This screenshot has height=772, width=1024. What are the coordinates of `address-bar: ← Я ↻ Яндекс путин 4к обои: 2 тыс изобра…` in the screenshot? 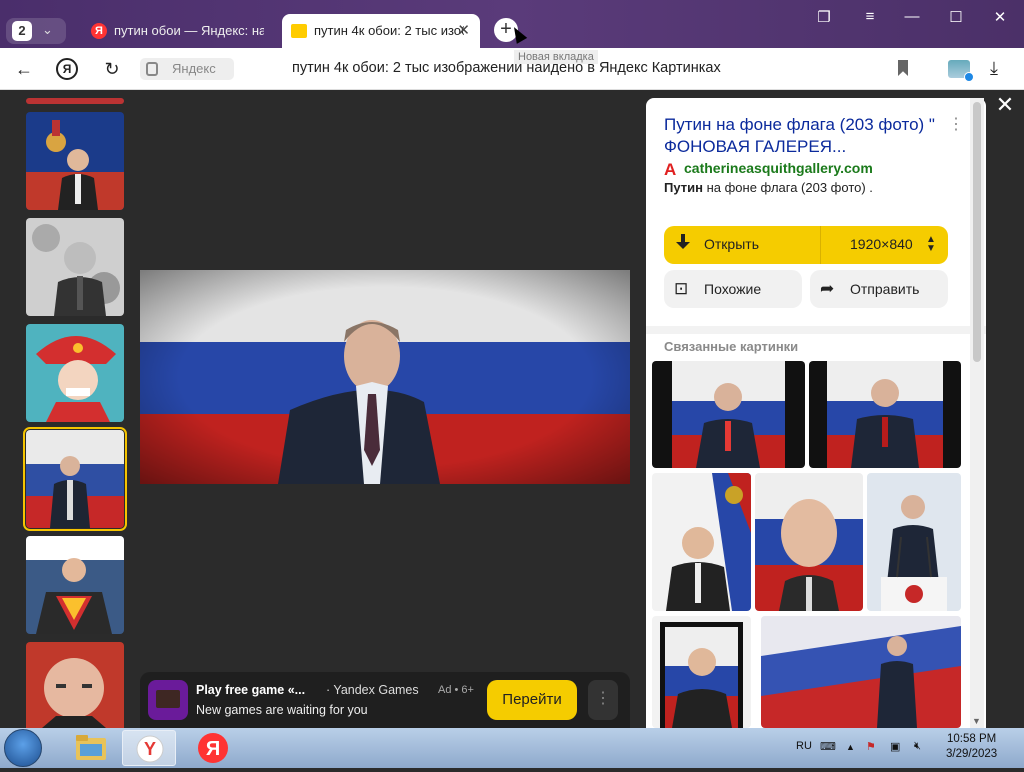 It's located at (512, 69).